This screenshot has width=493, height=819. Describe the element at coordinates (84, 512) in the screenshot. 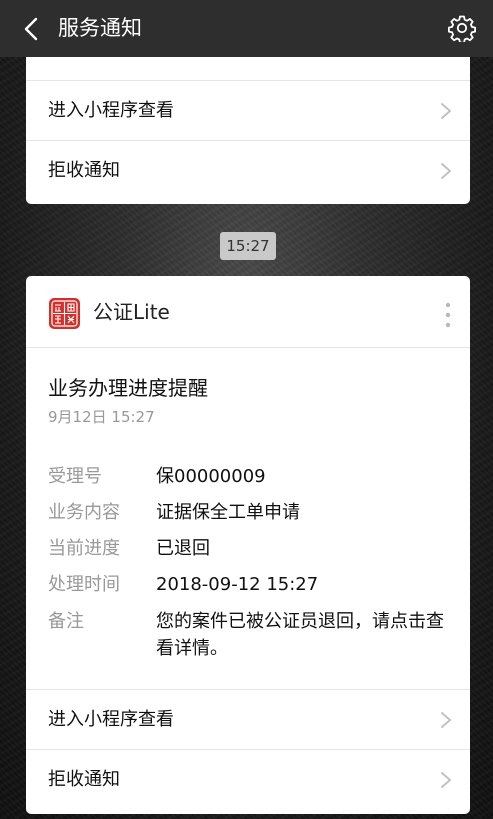

I see `field-key: 业务内容` at that location.